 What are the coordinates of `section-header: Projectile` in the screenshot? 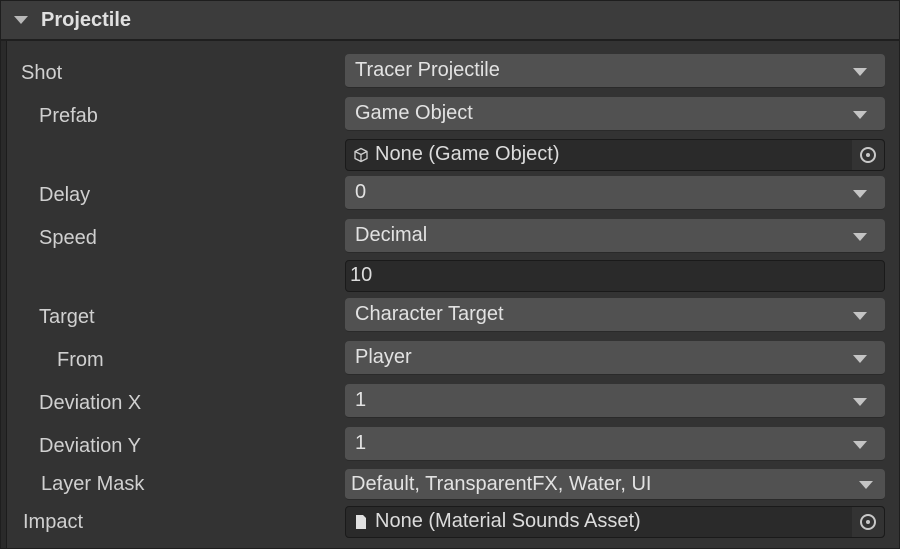 It's located at (450, 21).